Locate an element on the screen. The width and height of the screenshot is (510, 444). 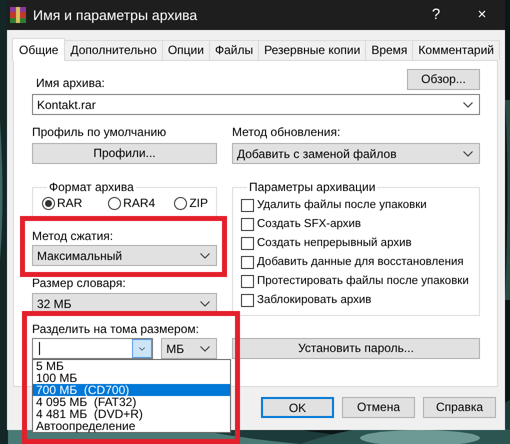
dropdown-item: Автоопределение is located at coordinates (131, 426).